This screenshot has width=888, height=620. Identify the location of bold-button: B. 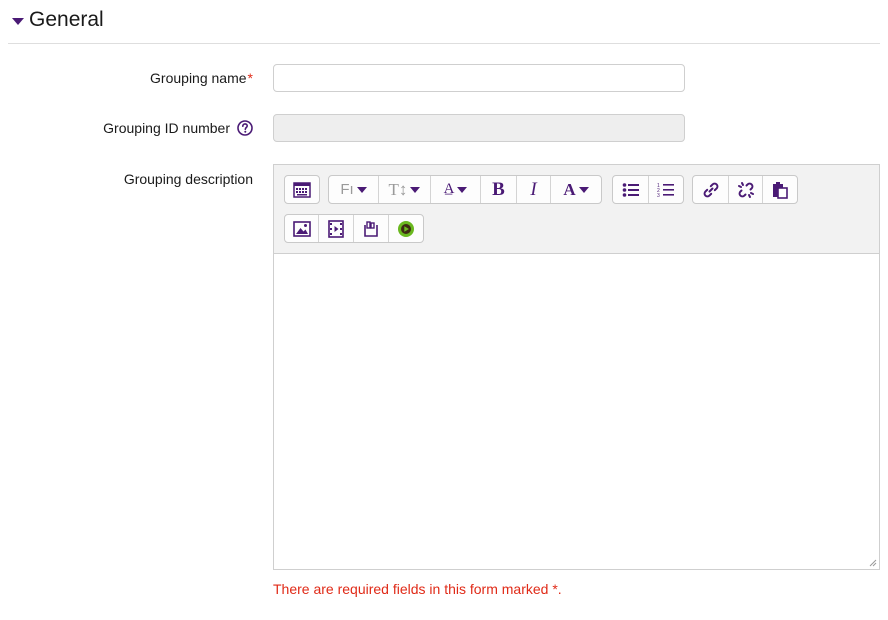
(499, 189).